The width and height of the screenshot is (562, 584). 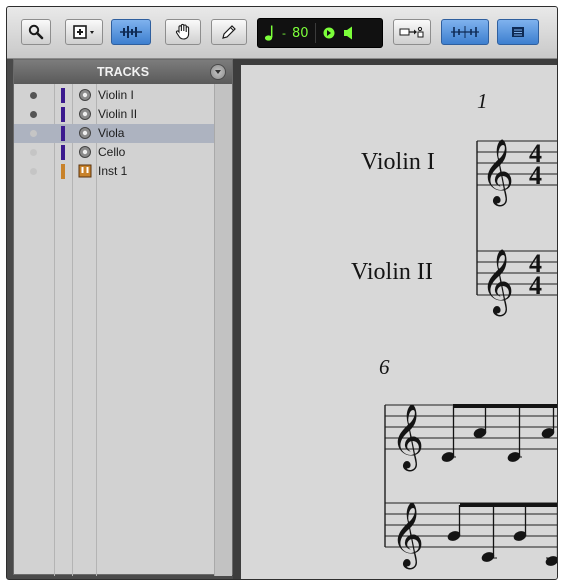 I want to click on eighth-note-group-upper, so click(x=499, y=433).